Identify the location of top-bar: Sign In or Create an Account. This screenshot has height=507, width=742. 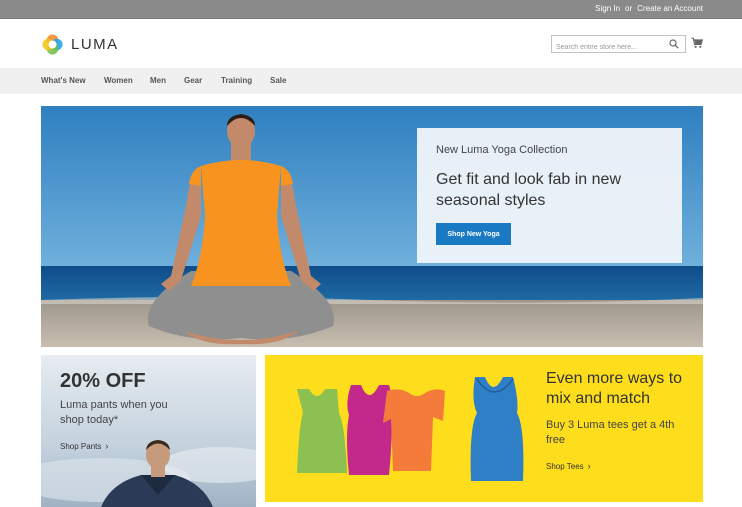
(371, 9).